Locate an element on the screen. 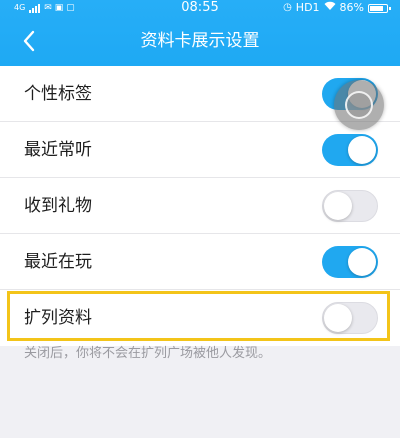 This screenshot has width=400, height=438. setting-row-expand-profile: 扩列资料 is located at coordinates (200, 318).